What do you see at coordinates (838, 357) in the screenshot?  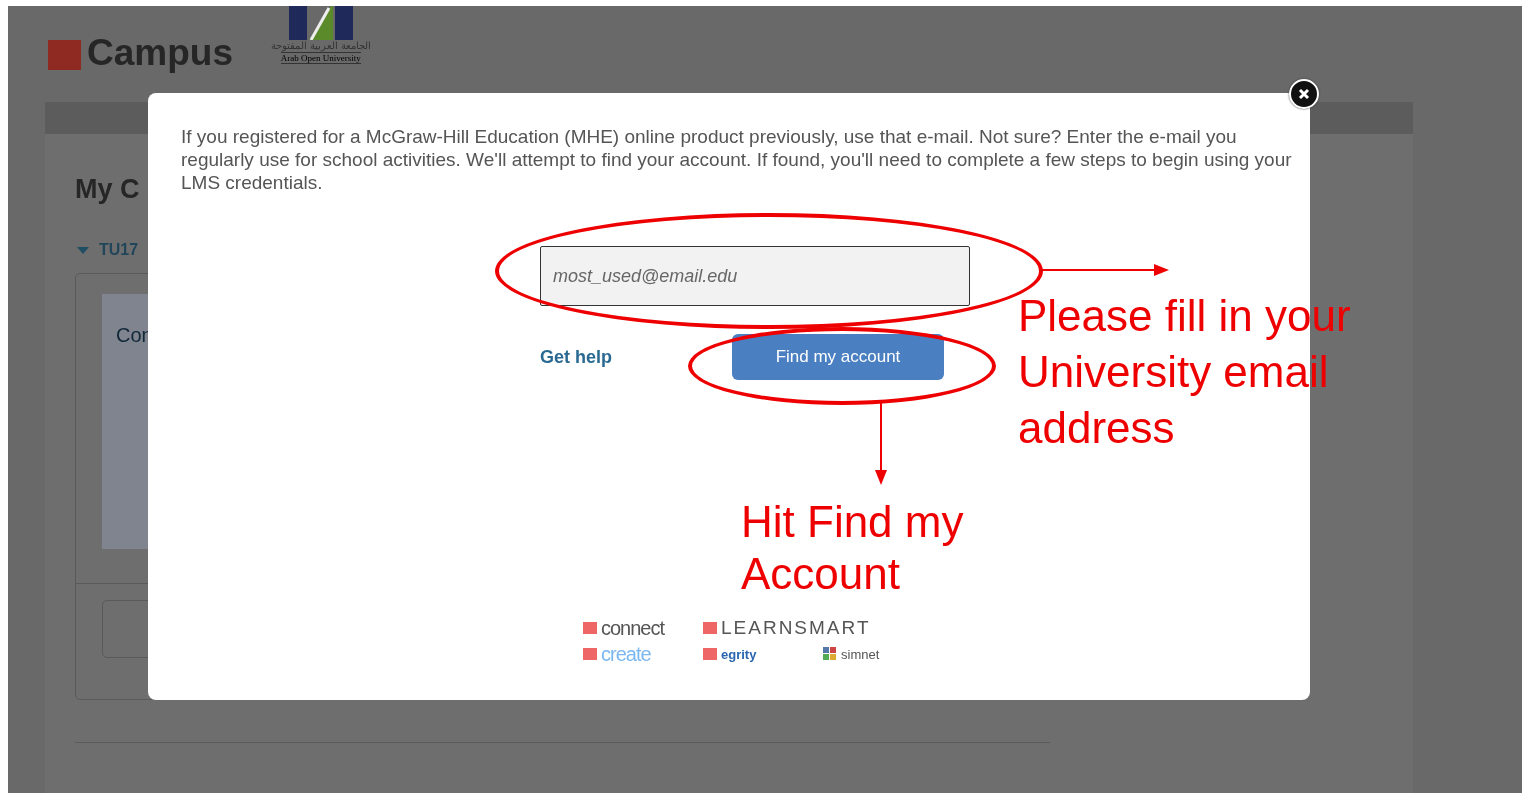 I see `find-account-button: Find my account` at bounding box center [838, 357].